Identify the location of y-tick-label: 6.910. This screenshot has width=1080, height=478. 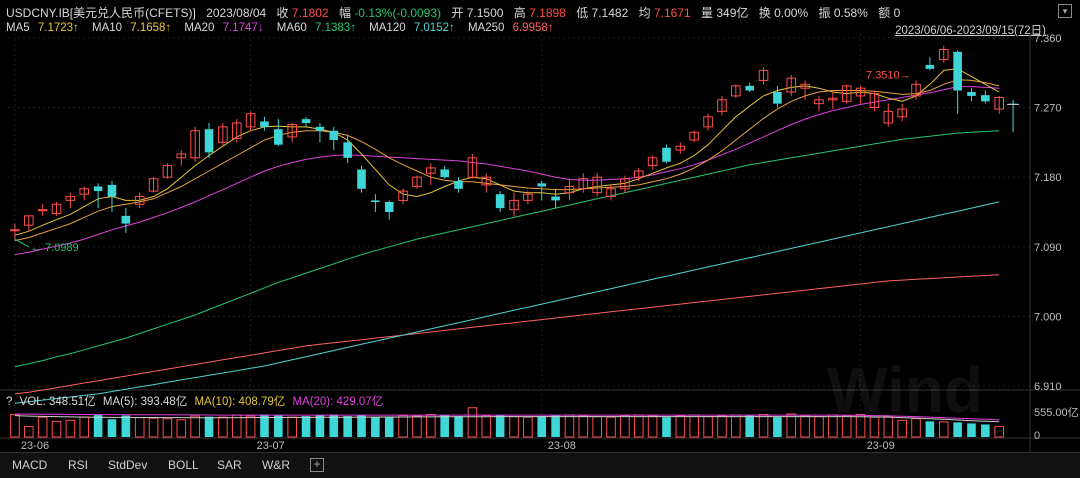
(1048, 387).